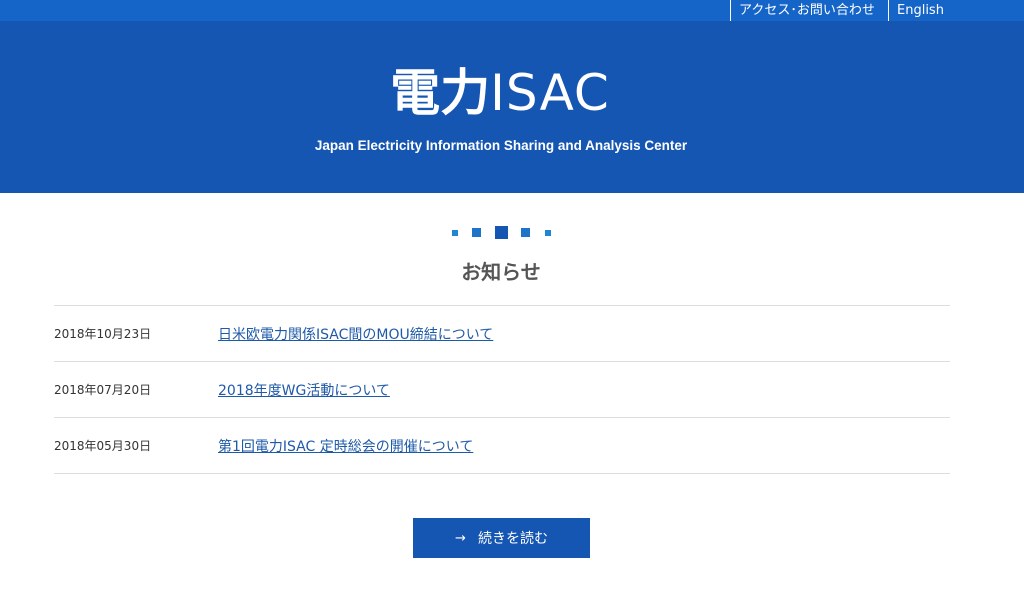  I want to click on utility-links: アクセス･お問い合わせ English, so click(842, 10).